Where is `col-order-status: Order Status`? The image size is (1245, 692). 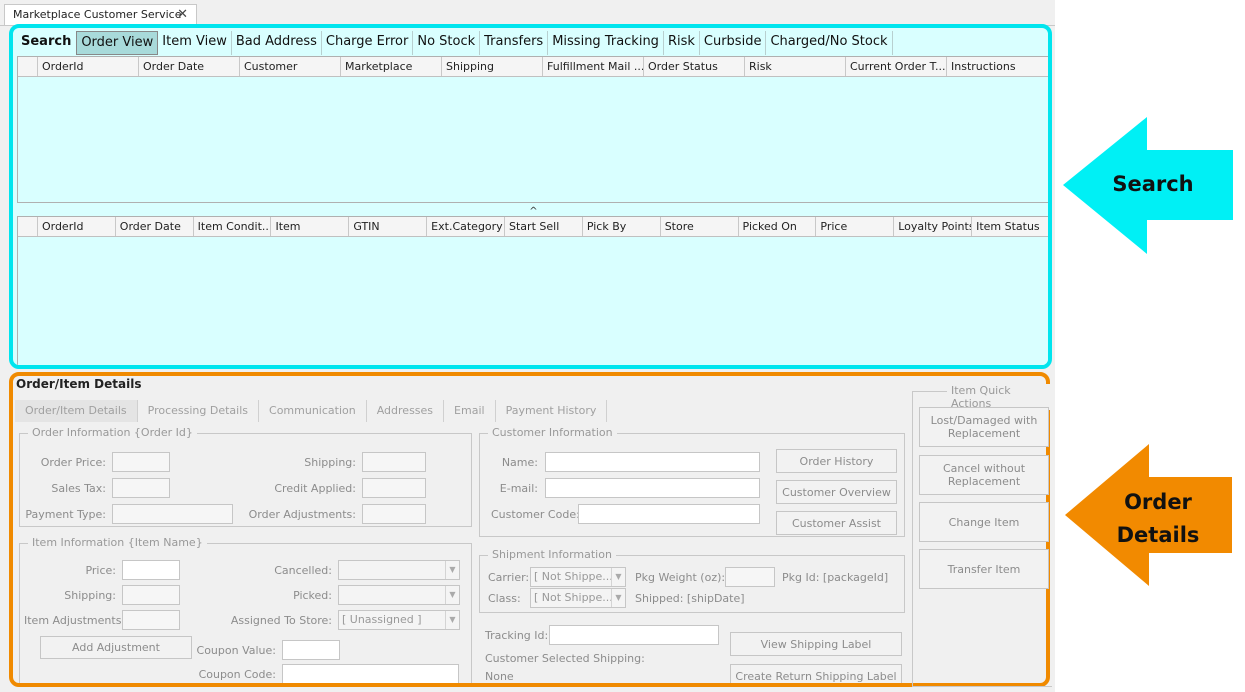
col-order-status: Order Status is located at coordinates (694, 66).